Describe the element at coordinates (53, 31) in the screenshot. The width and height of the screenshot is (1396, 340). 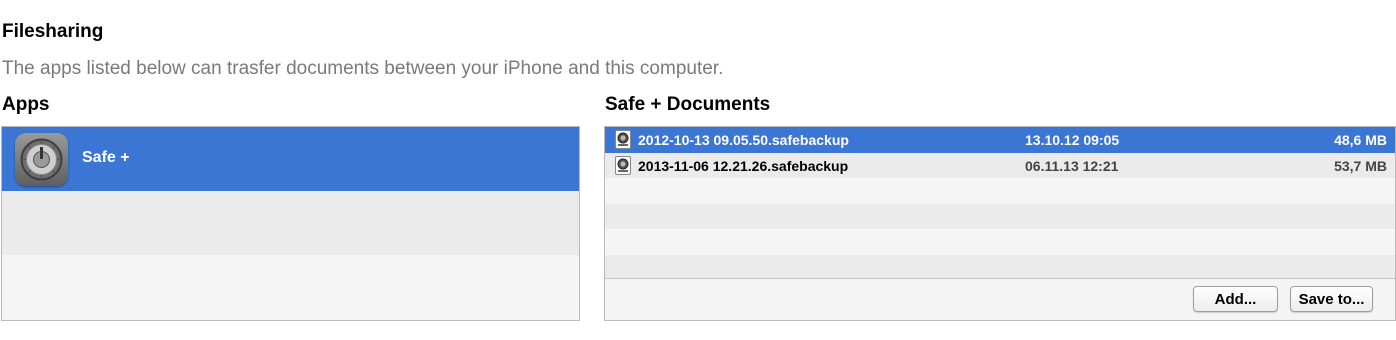
I see `page-title: Filesharing` at that location.